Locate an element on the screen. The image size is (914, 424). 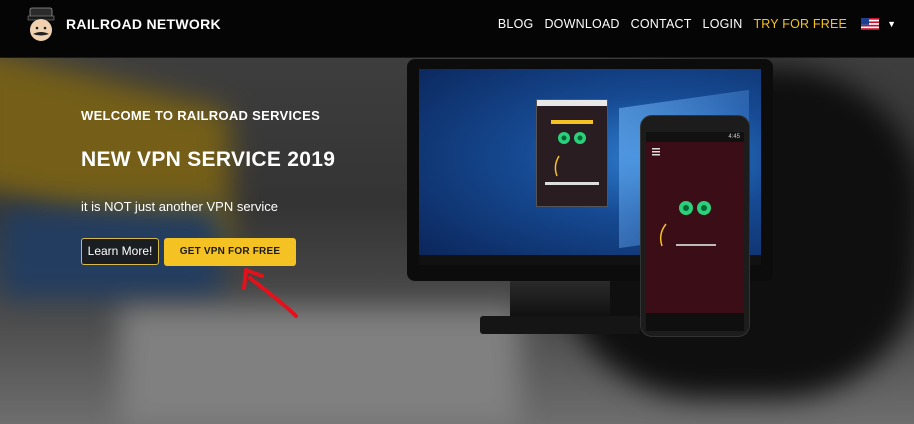
nav-contact: CONTACT is located at coordinates (661, 24).